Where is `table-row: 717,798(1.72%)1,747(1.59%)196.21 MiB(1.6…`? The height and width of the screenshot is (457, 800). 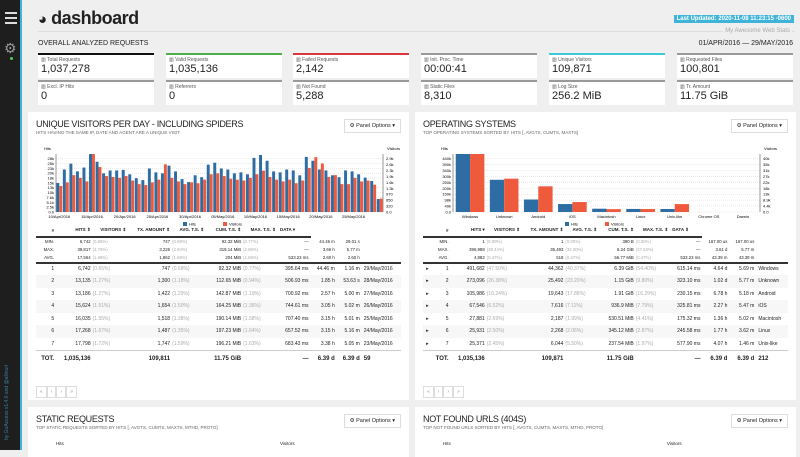 table-row: 717,798(1.72%)1,747(1.59%)196.21 MiB(1.6… is located at coordinates (218, 344).